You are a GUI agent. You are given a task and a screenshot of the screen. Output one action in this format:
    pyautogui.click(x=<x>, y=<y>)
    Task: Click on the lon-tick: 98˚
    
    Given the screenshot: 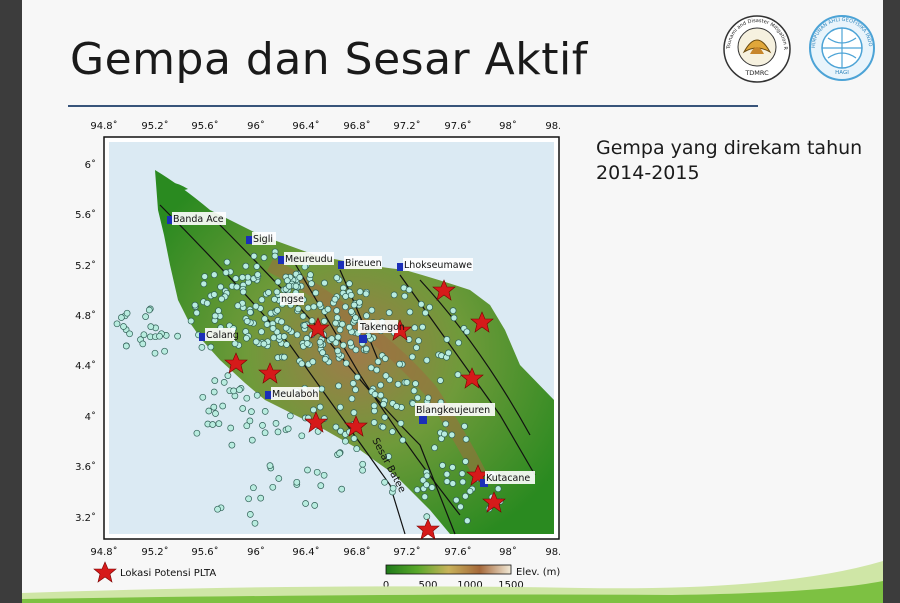 What is the action you would take?
    pyautogui.click(x=508, y=126)
    